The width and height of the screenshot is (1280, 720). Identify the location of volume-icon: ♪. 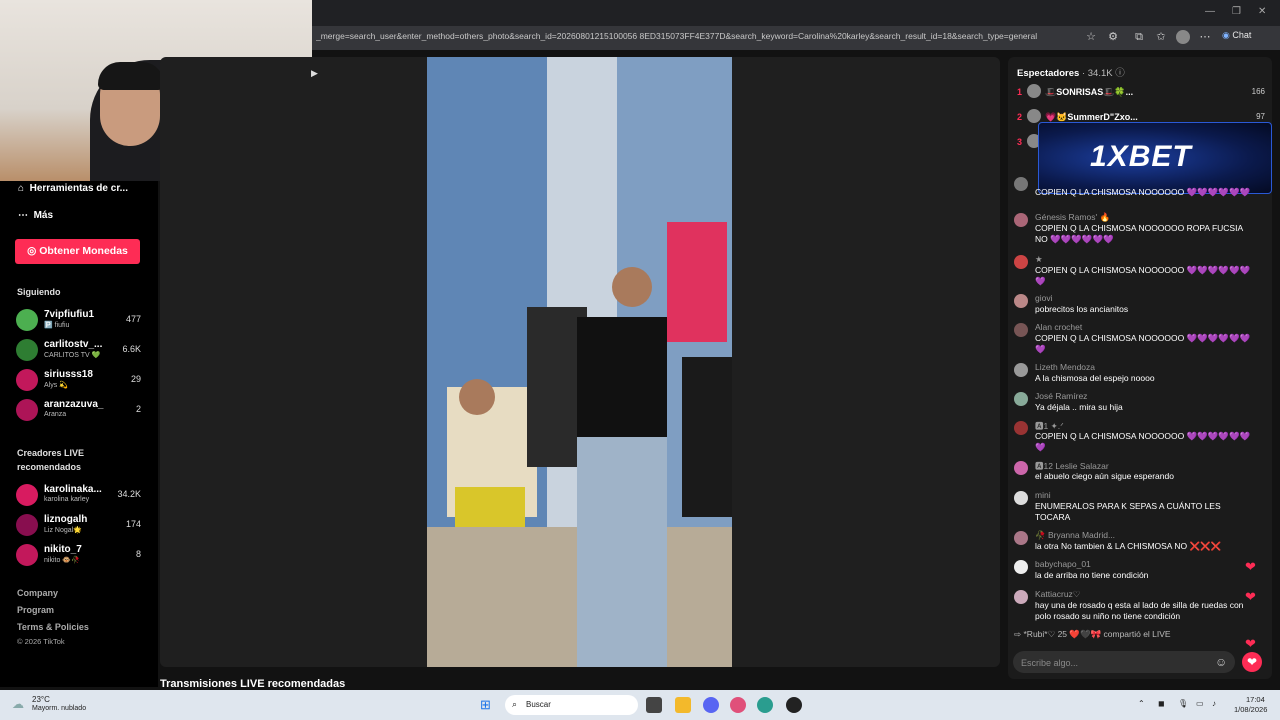
(1214, 703).